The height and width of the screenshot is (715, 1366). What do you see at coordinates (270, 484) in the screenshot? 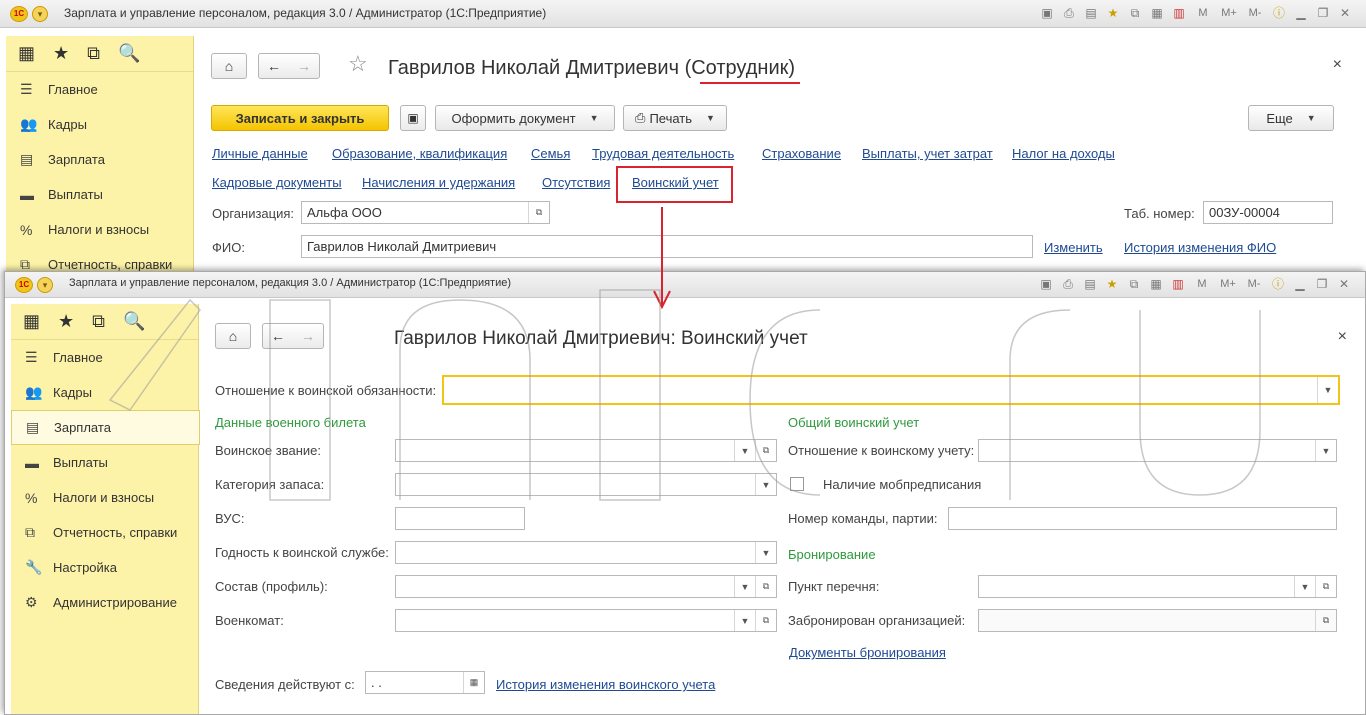
I see `reserve-category-label: Категория запаса:` at bounding box center [270, 484].